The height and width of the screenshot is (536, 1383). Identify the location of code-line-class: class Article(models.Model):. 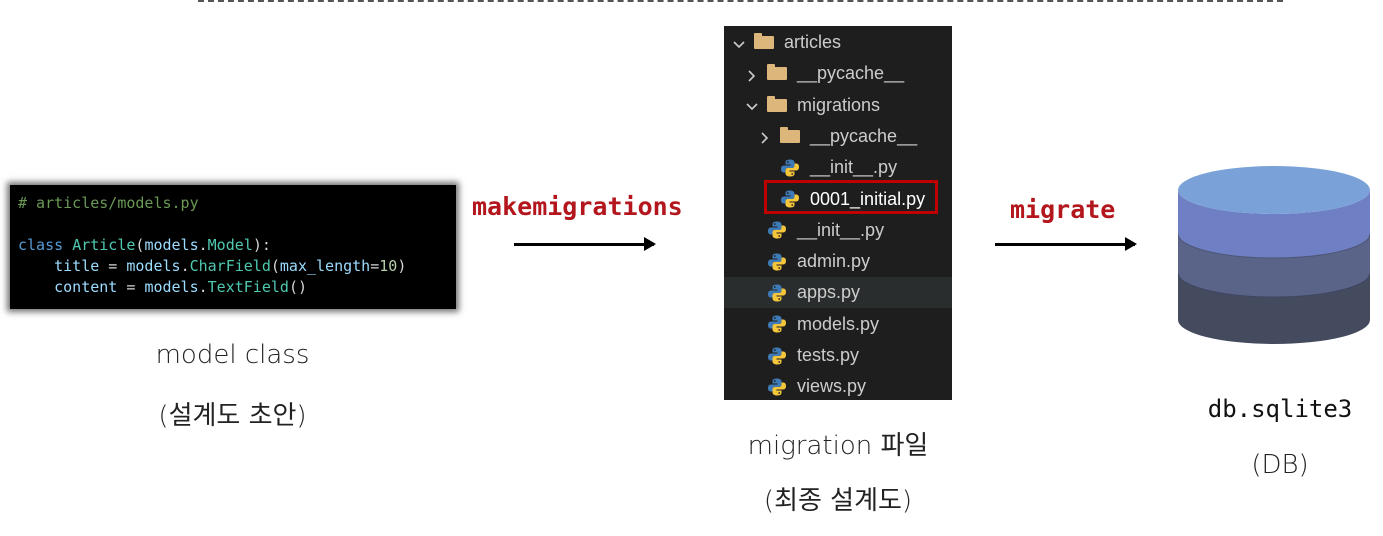
(237, 245).